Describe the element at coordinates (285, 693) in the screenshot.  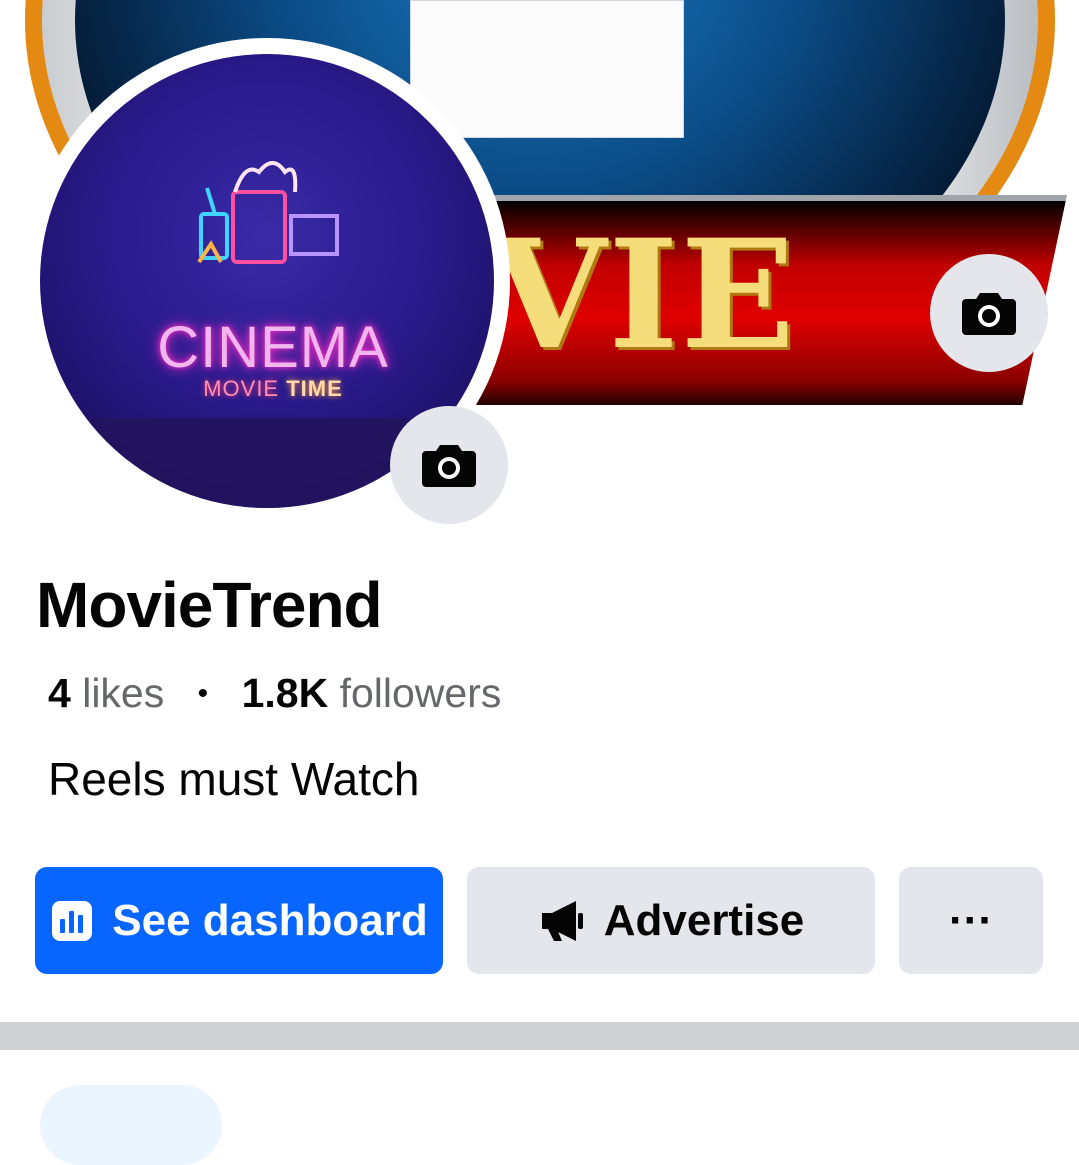
I see `followers-count: 1.8K` at that location.